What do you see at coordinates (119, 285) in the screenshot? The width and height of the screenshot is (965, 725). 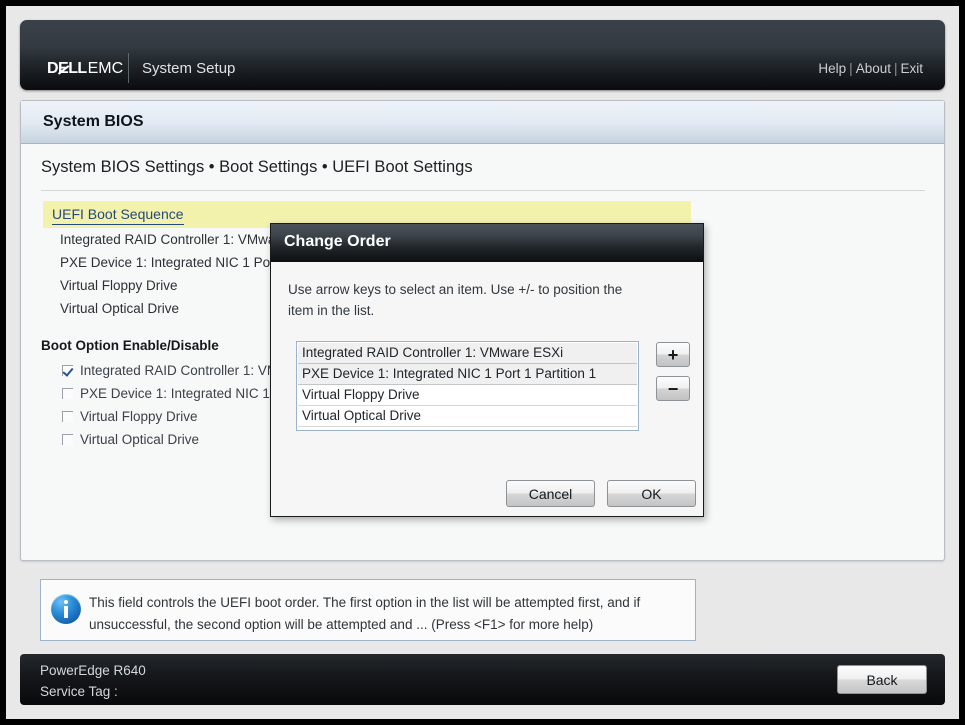 I see `boot-sequence-item: Virtual Floppy Drive` at bounding box center [119, 285].